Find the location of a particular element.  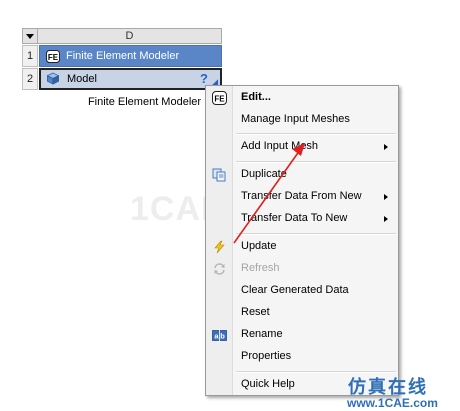

system-menu-toggle is located at coordinates (30, 36).